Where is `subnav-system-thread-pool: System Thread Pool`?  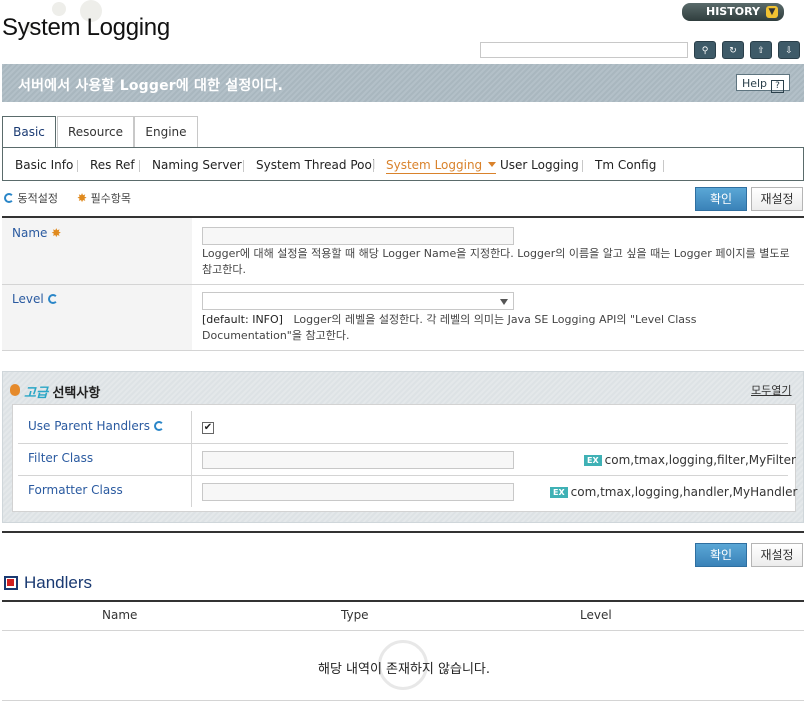 subnav-system-thread-pool: System Thread Pool is located at coordinates (315, 165).